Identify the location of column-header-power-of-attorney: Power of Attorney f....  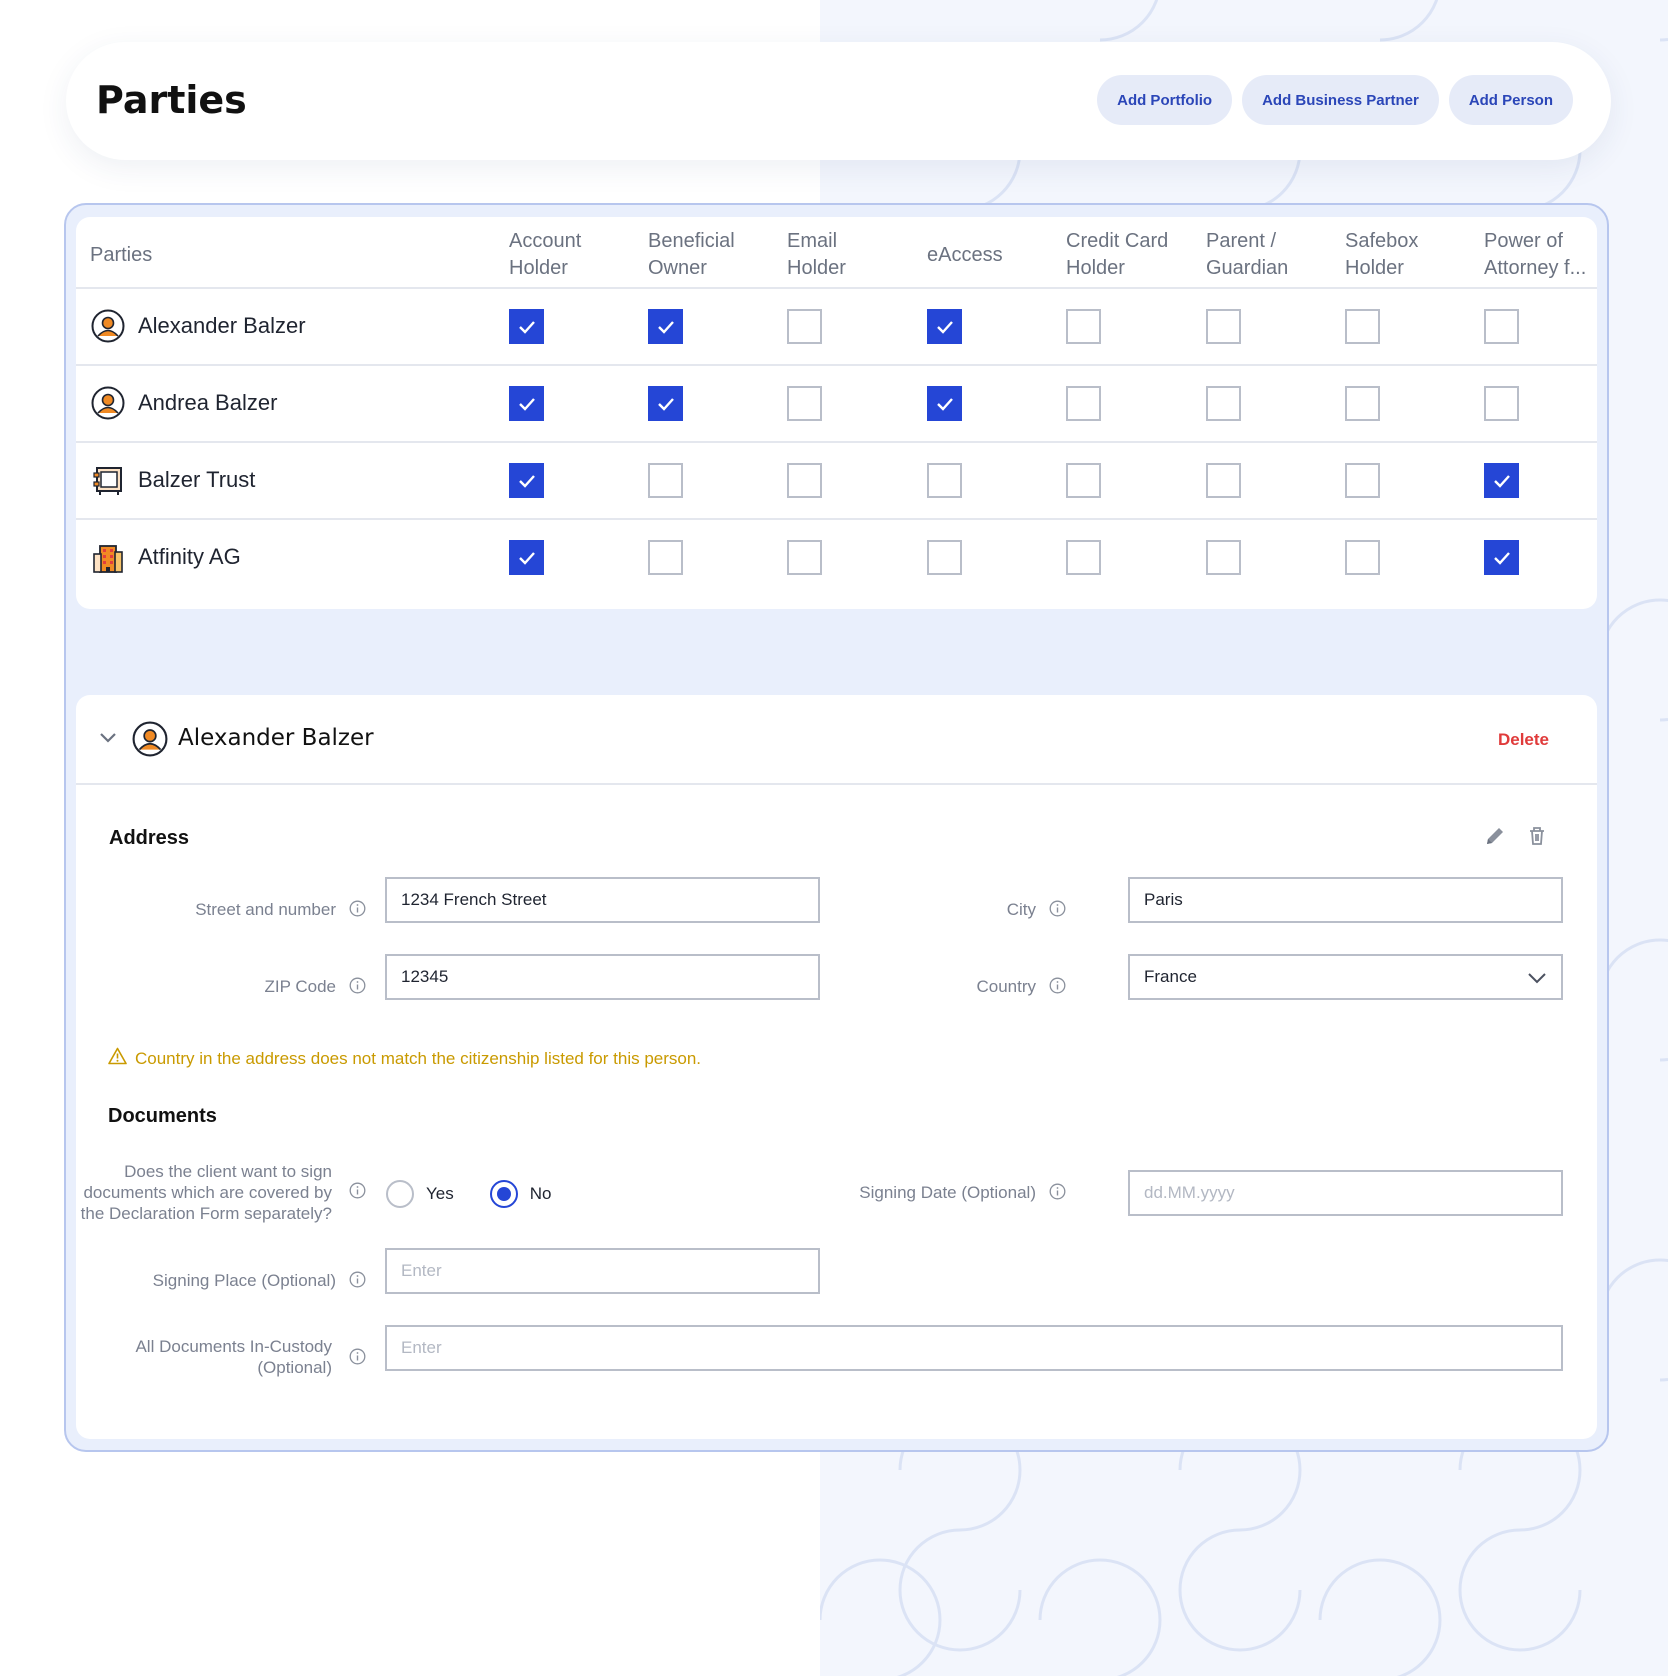
(1535, 254).